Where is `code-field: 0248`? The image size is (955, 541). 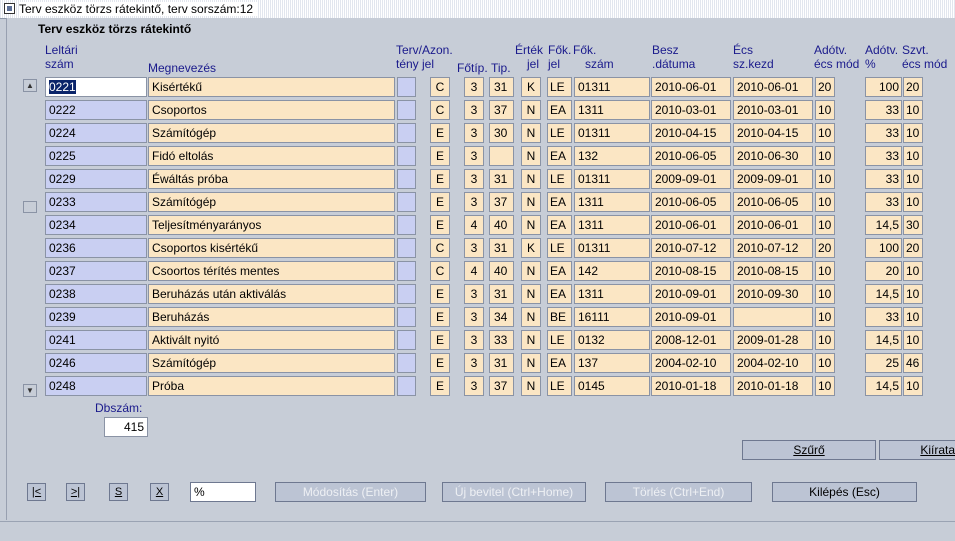
code-field: 0248 is located at coordinates (96, 386).